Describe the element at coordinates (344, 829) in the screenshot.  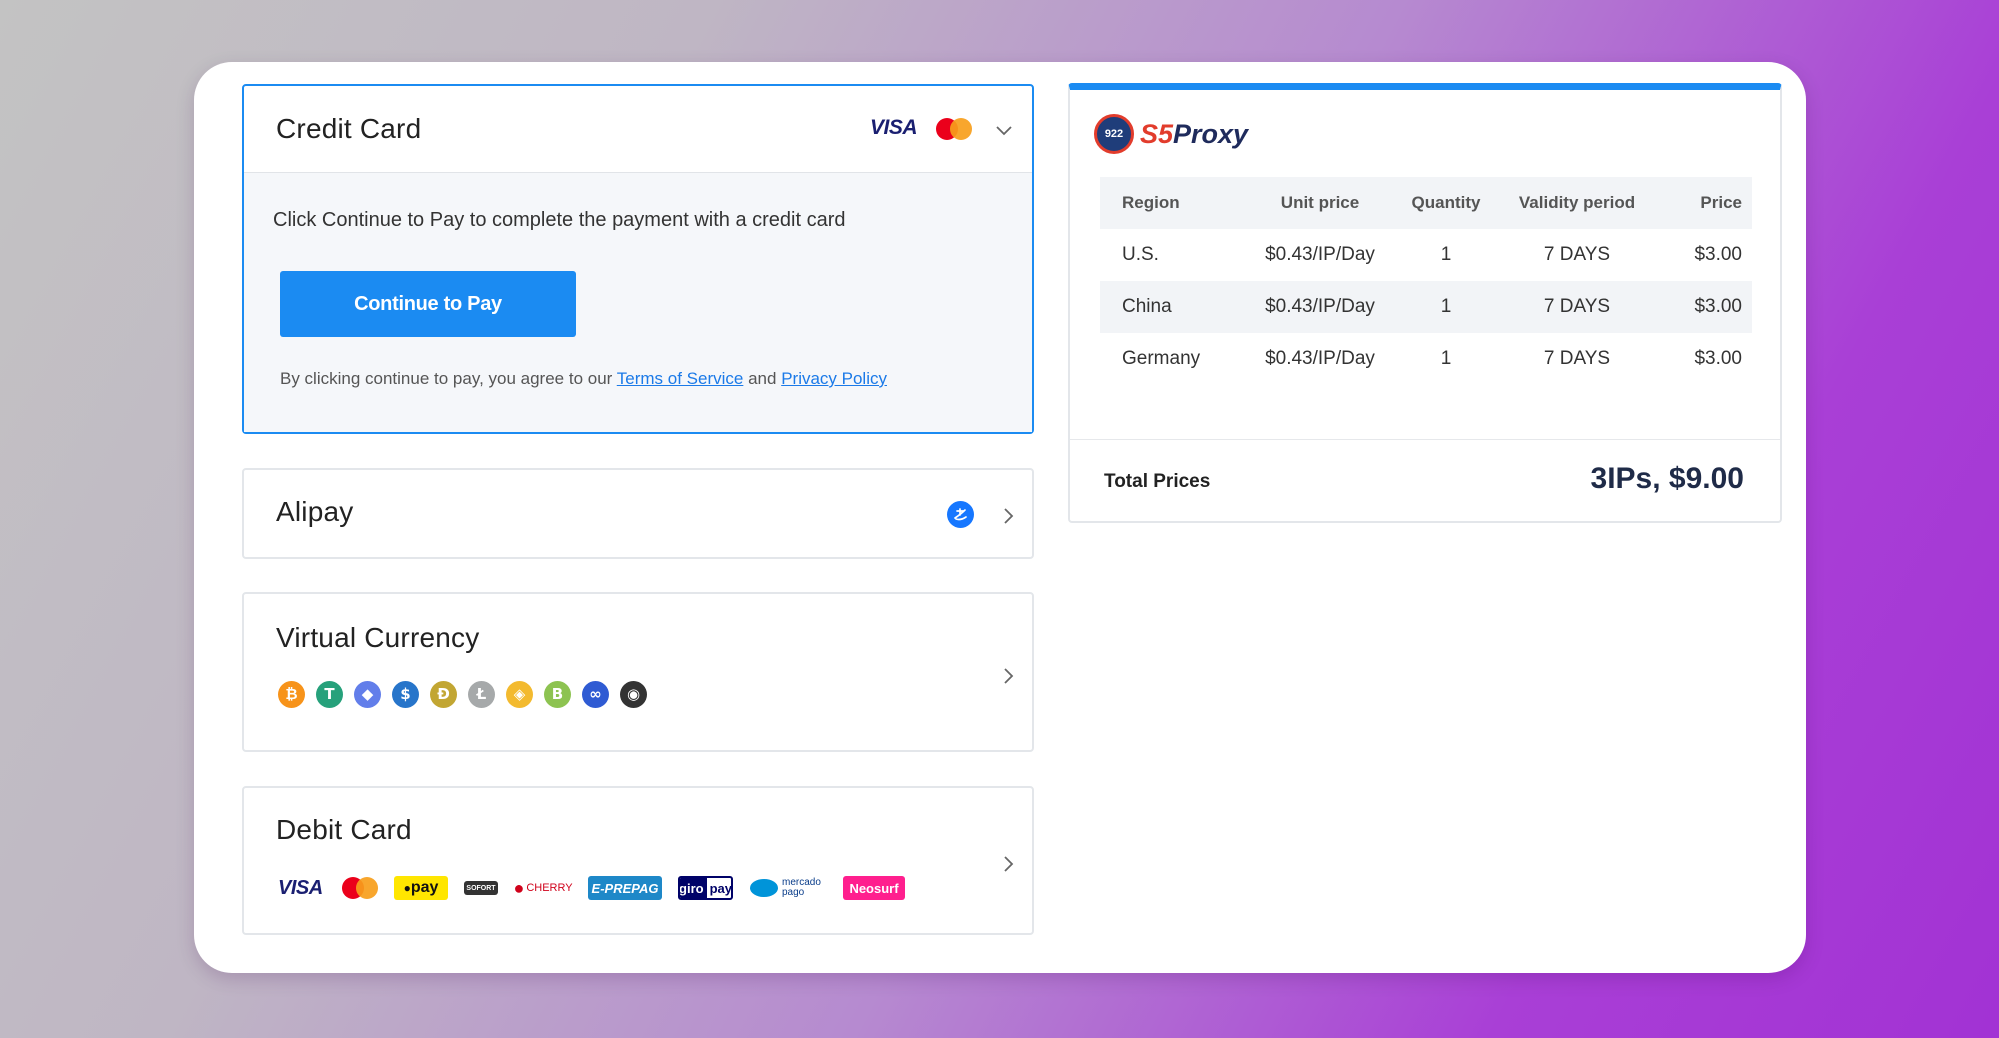
I see `debit-card-title: Debit Card` at that location.